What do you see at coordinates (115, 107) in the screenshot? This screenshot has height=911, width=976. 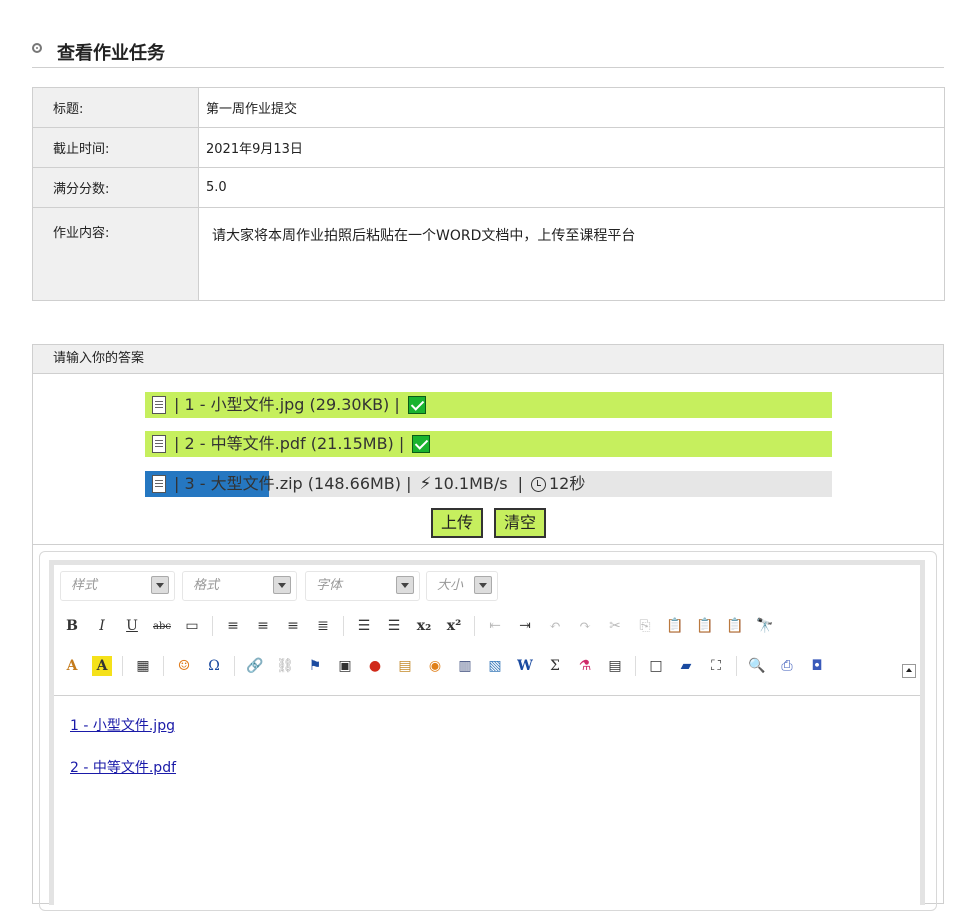 I see `title-label: 标题:` at bounding box center [115, 107].